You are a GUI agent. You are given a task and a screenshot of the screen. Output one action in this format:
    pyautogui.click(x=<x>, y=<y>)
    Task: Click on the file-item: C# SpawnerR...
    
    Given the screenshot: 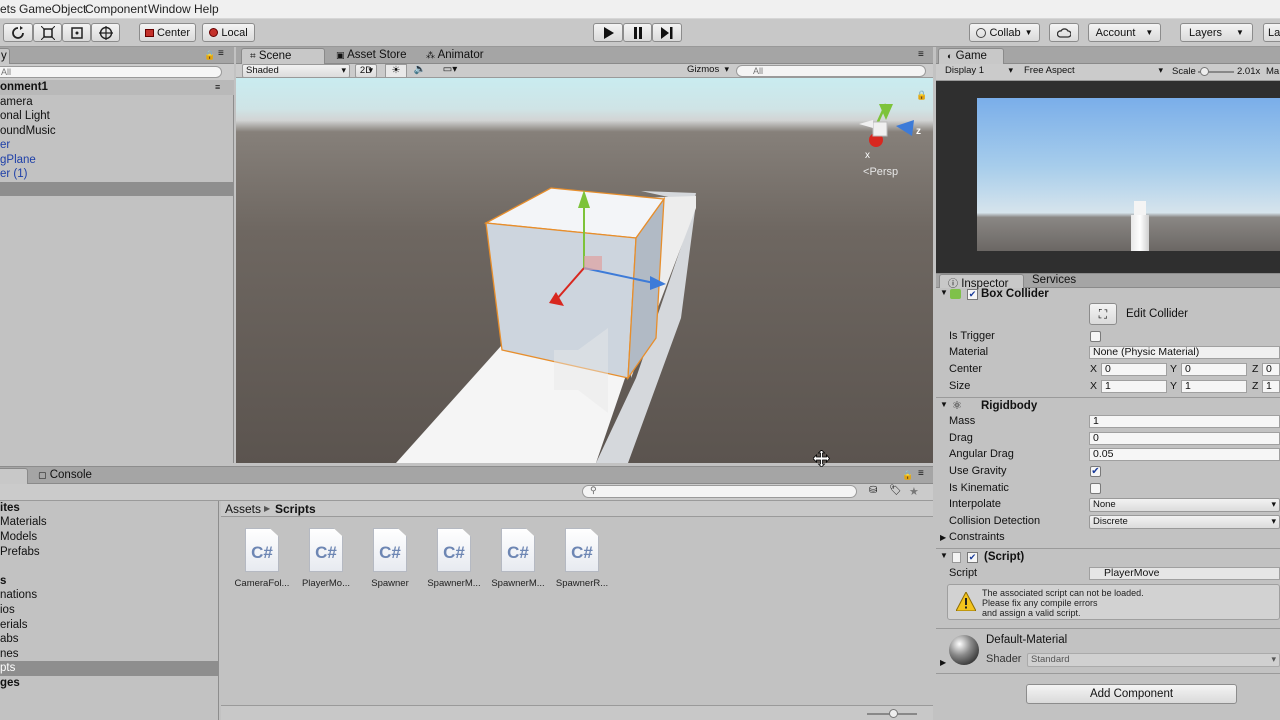 What is the action you would take?
    pyautogui.click(x=582, y=558)
    